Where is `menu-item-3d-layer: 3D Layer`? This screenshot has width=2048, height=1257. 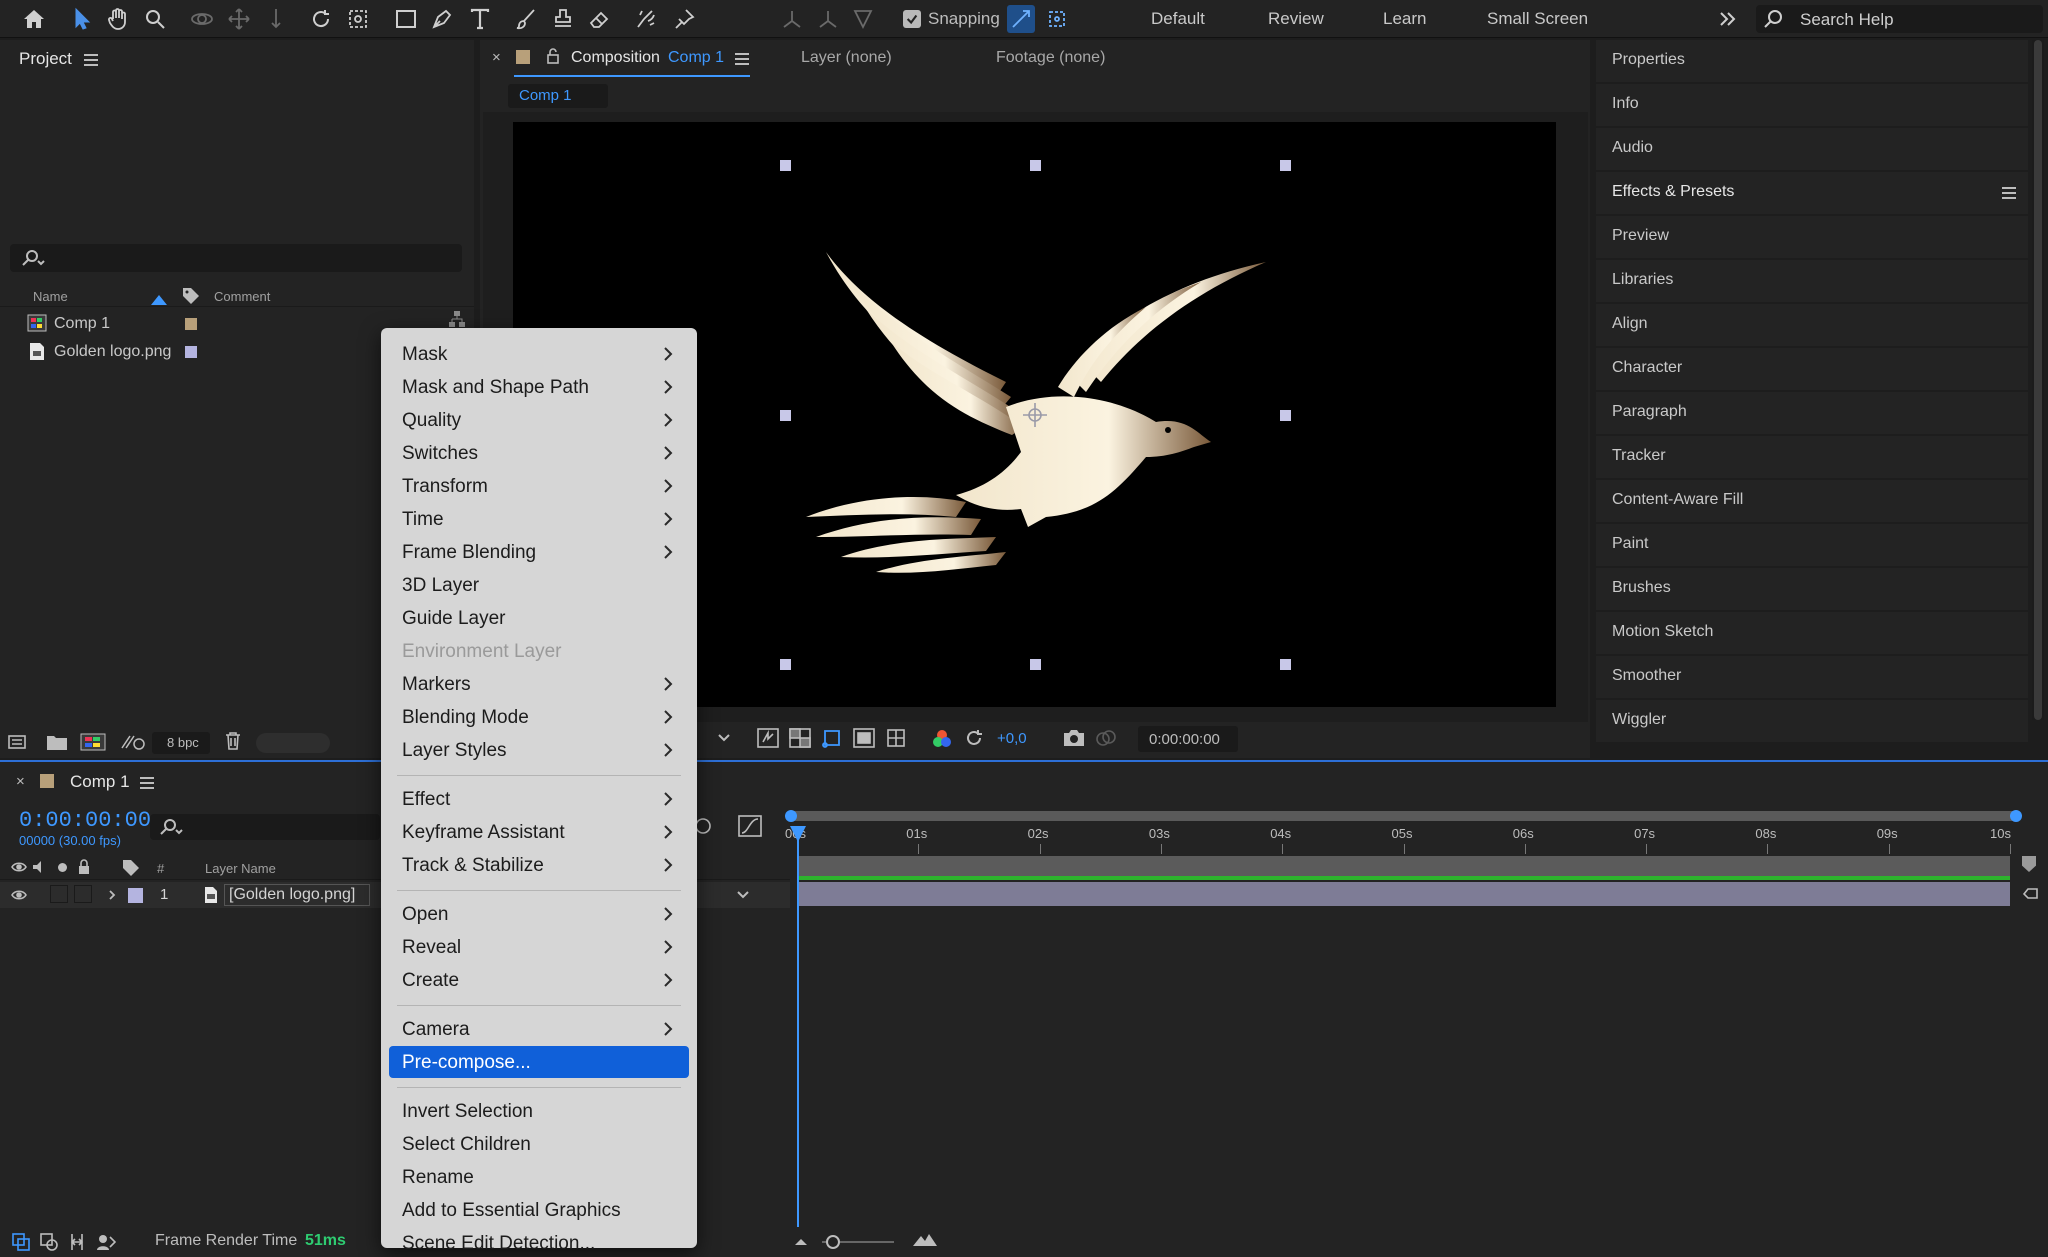 menu-item-3d-layer: 3D Layer is located at coordinates (539, 585).